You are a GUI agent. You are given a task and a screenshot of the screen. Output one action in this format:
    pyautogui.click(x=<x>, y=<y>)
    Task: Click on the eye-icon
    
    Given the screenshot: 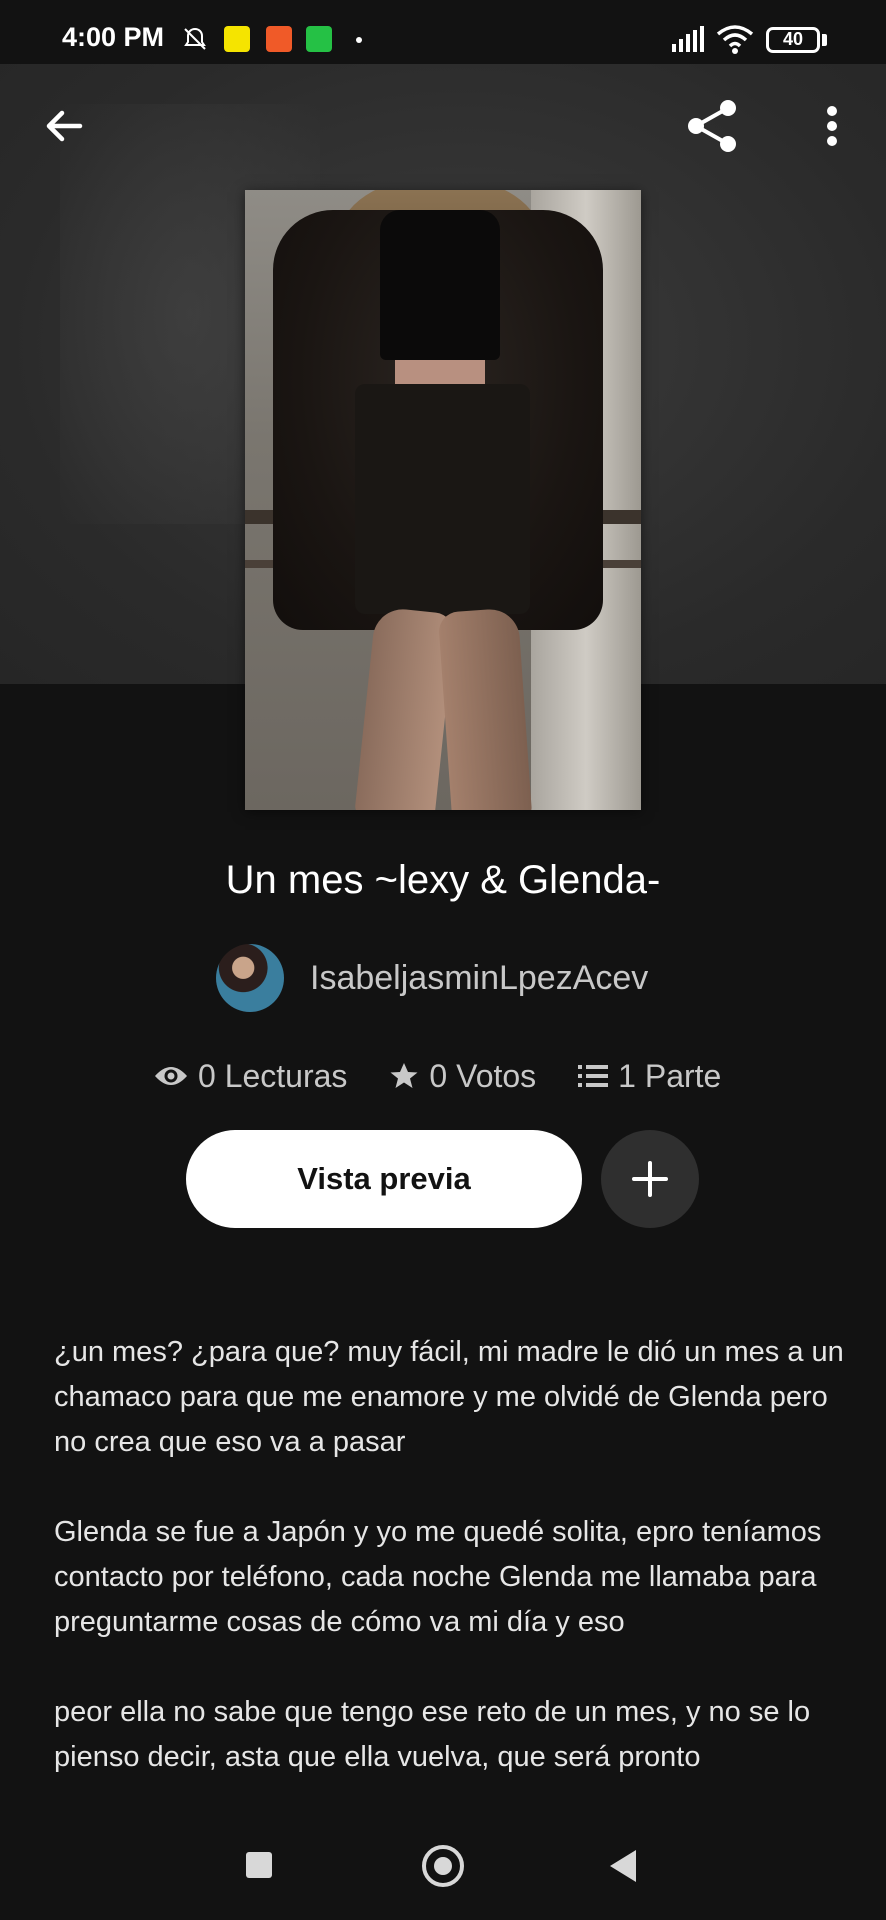 What is the action you would take?
    pyautogui.click(x=171, y=1076)
    